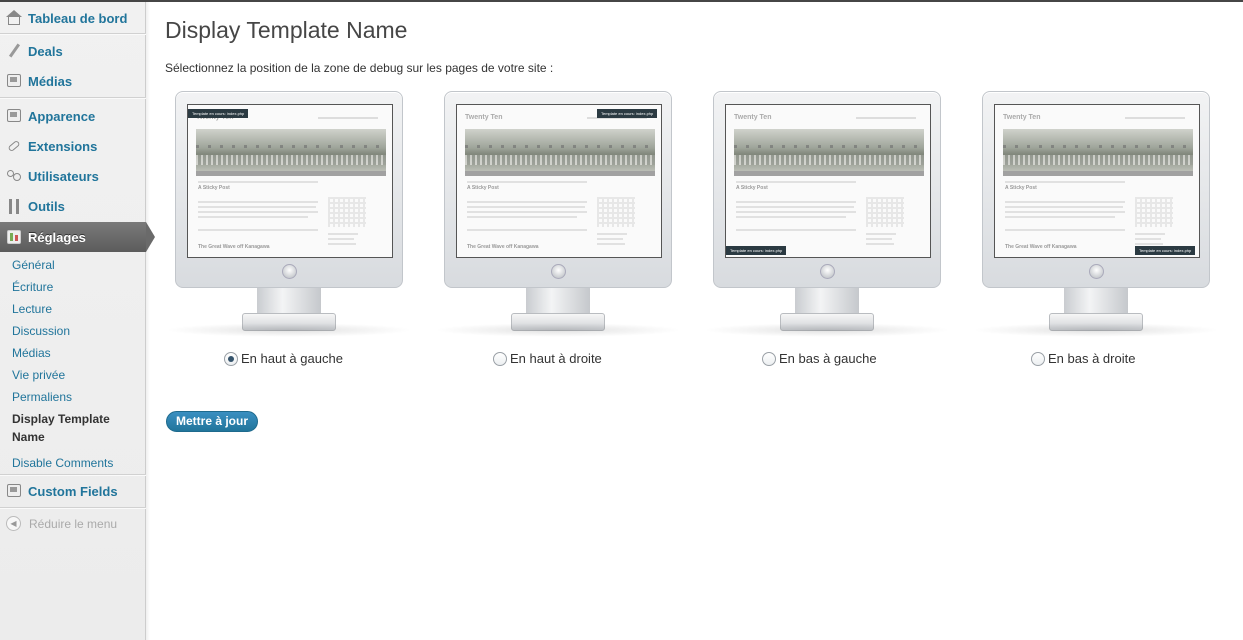 The width and height of the screenshot is (1243, 640). Describe the element at coordinates (283, 358) in the screenshot. I see `option-top-left: En haut à gauche` at that location.